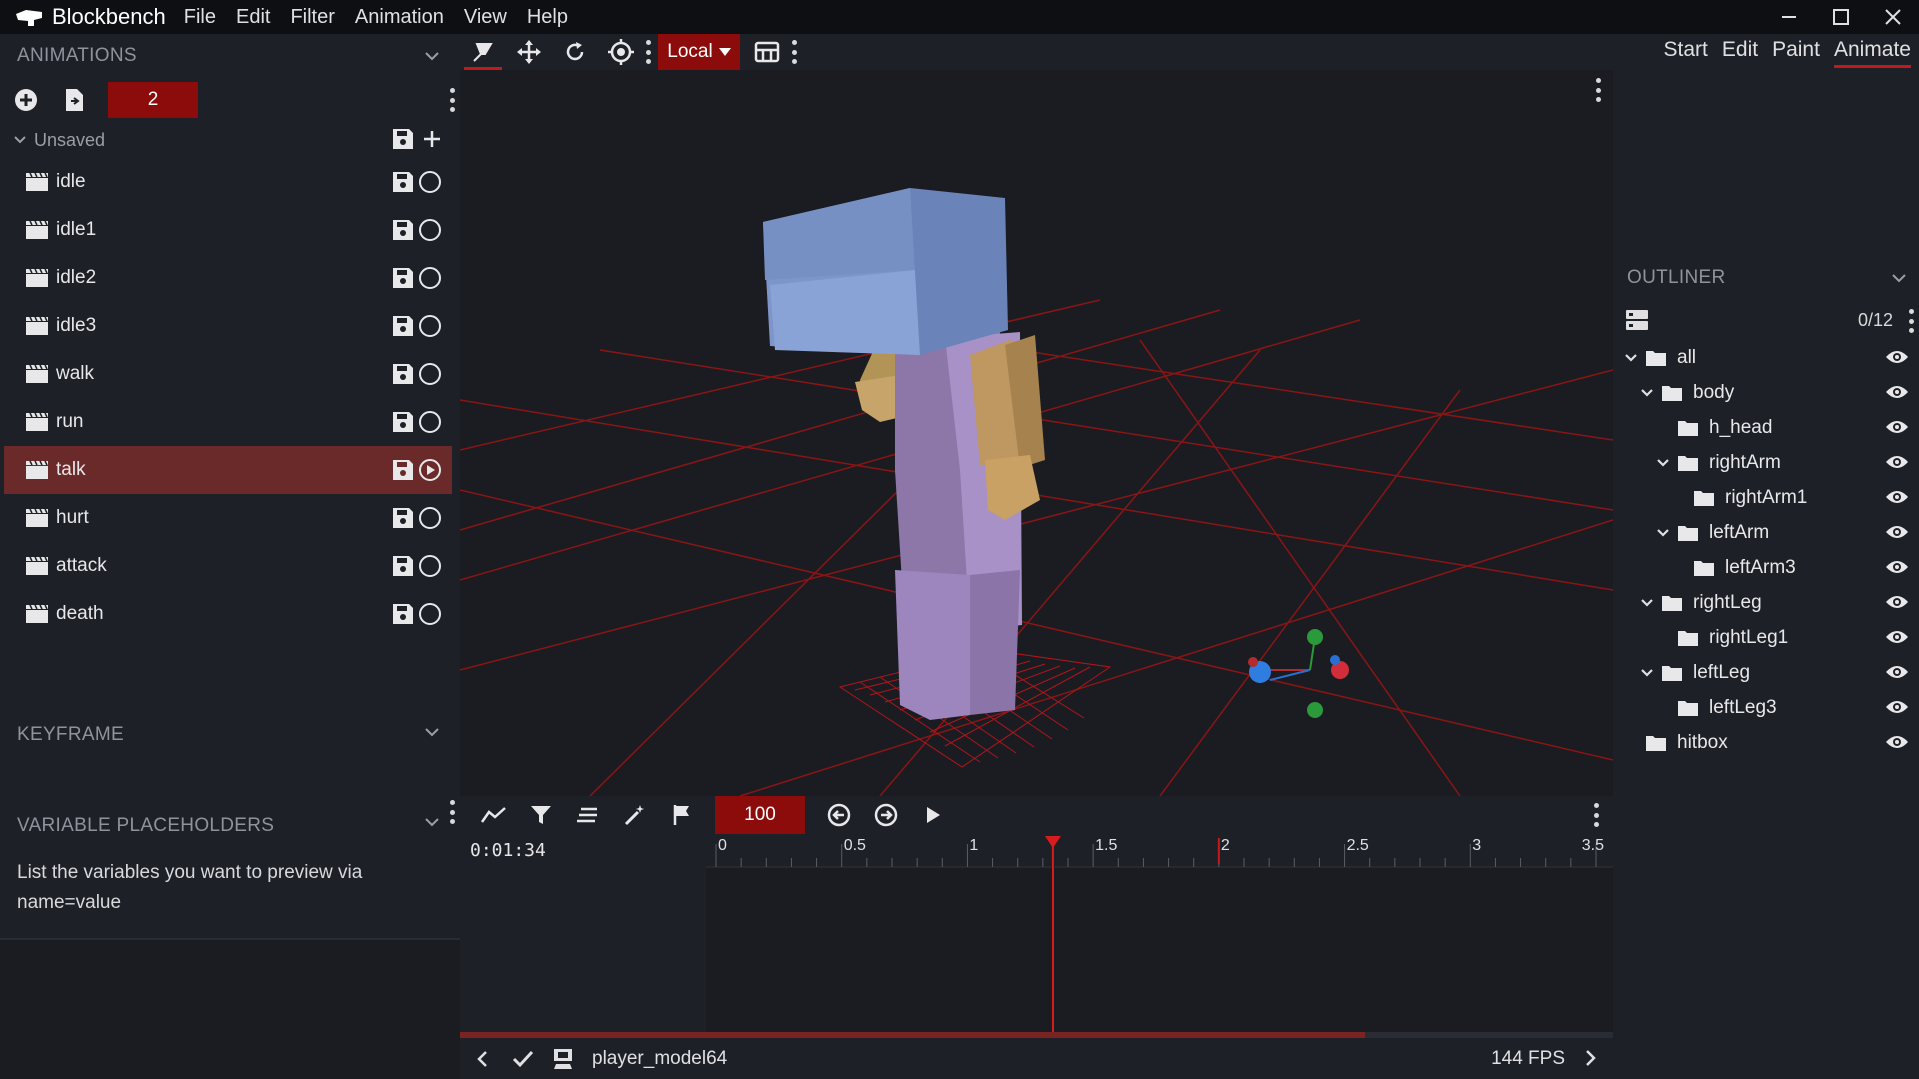  I want to click on outliner-node-h_head: h_head, so click(1766, 427).